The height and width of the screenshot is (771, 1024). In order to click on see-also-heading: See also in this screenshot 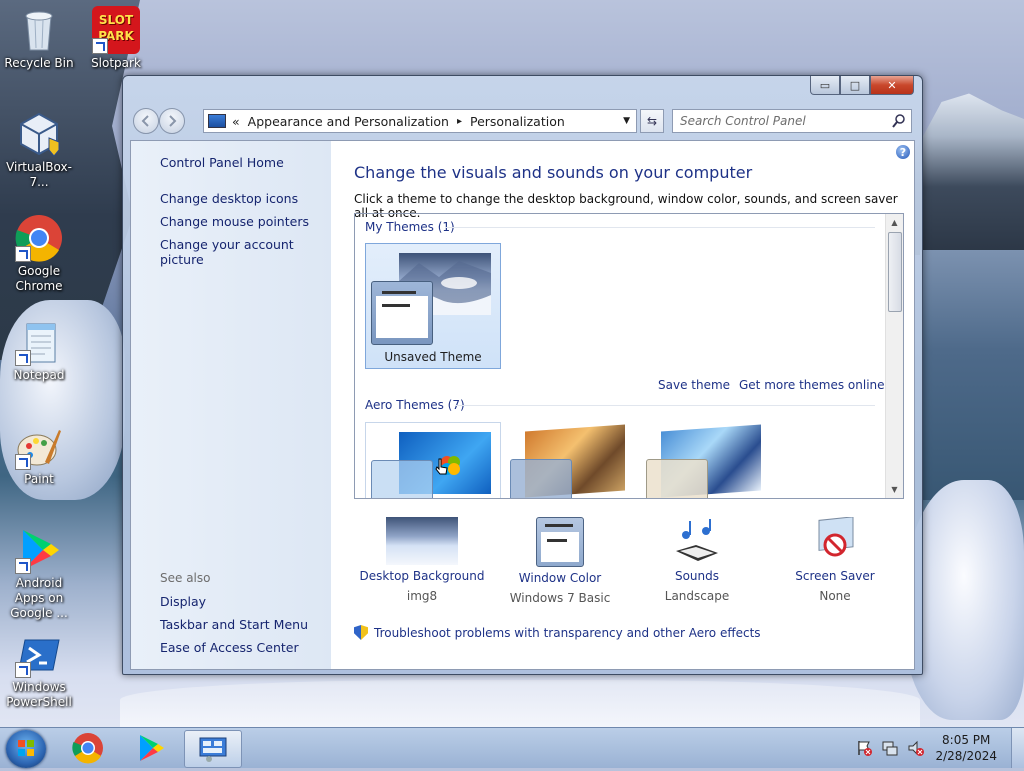, I will do `click(185, 578)`.